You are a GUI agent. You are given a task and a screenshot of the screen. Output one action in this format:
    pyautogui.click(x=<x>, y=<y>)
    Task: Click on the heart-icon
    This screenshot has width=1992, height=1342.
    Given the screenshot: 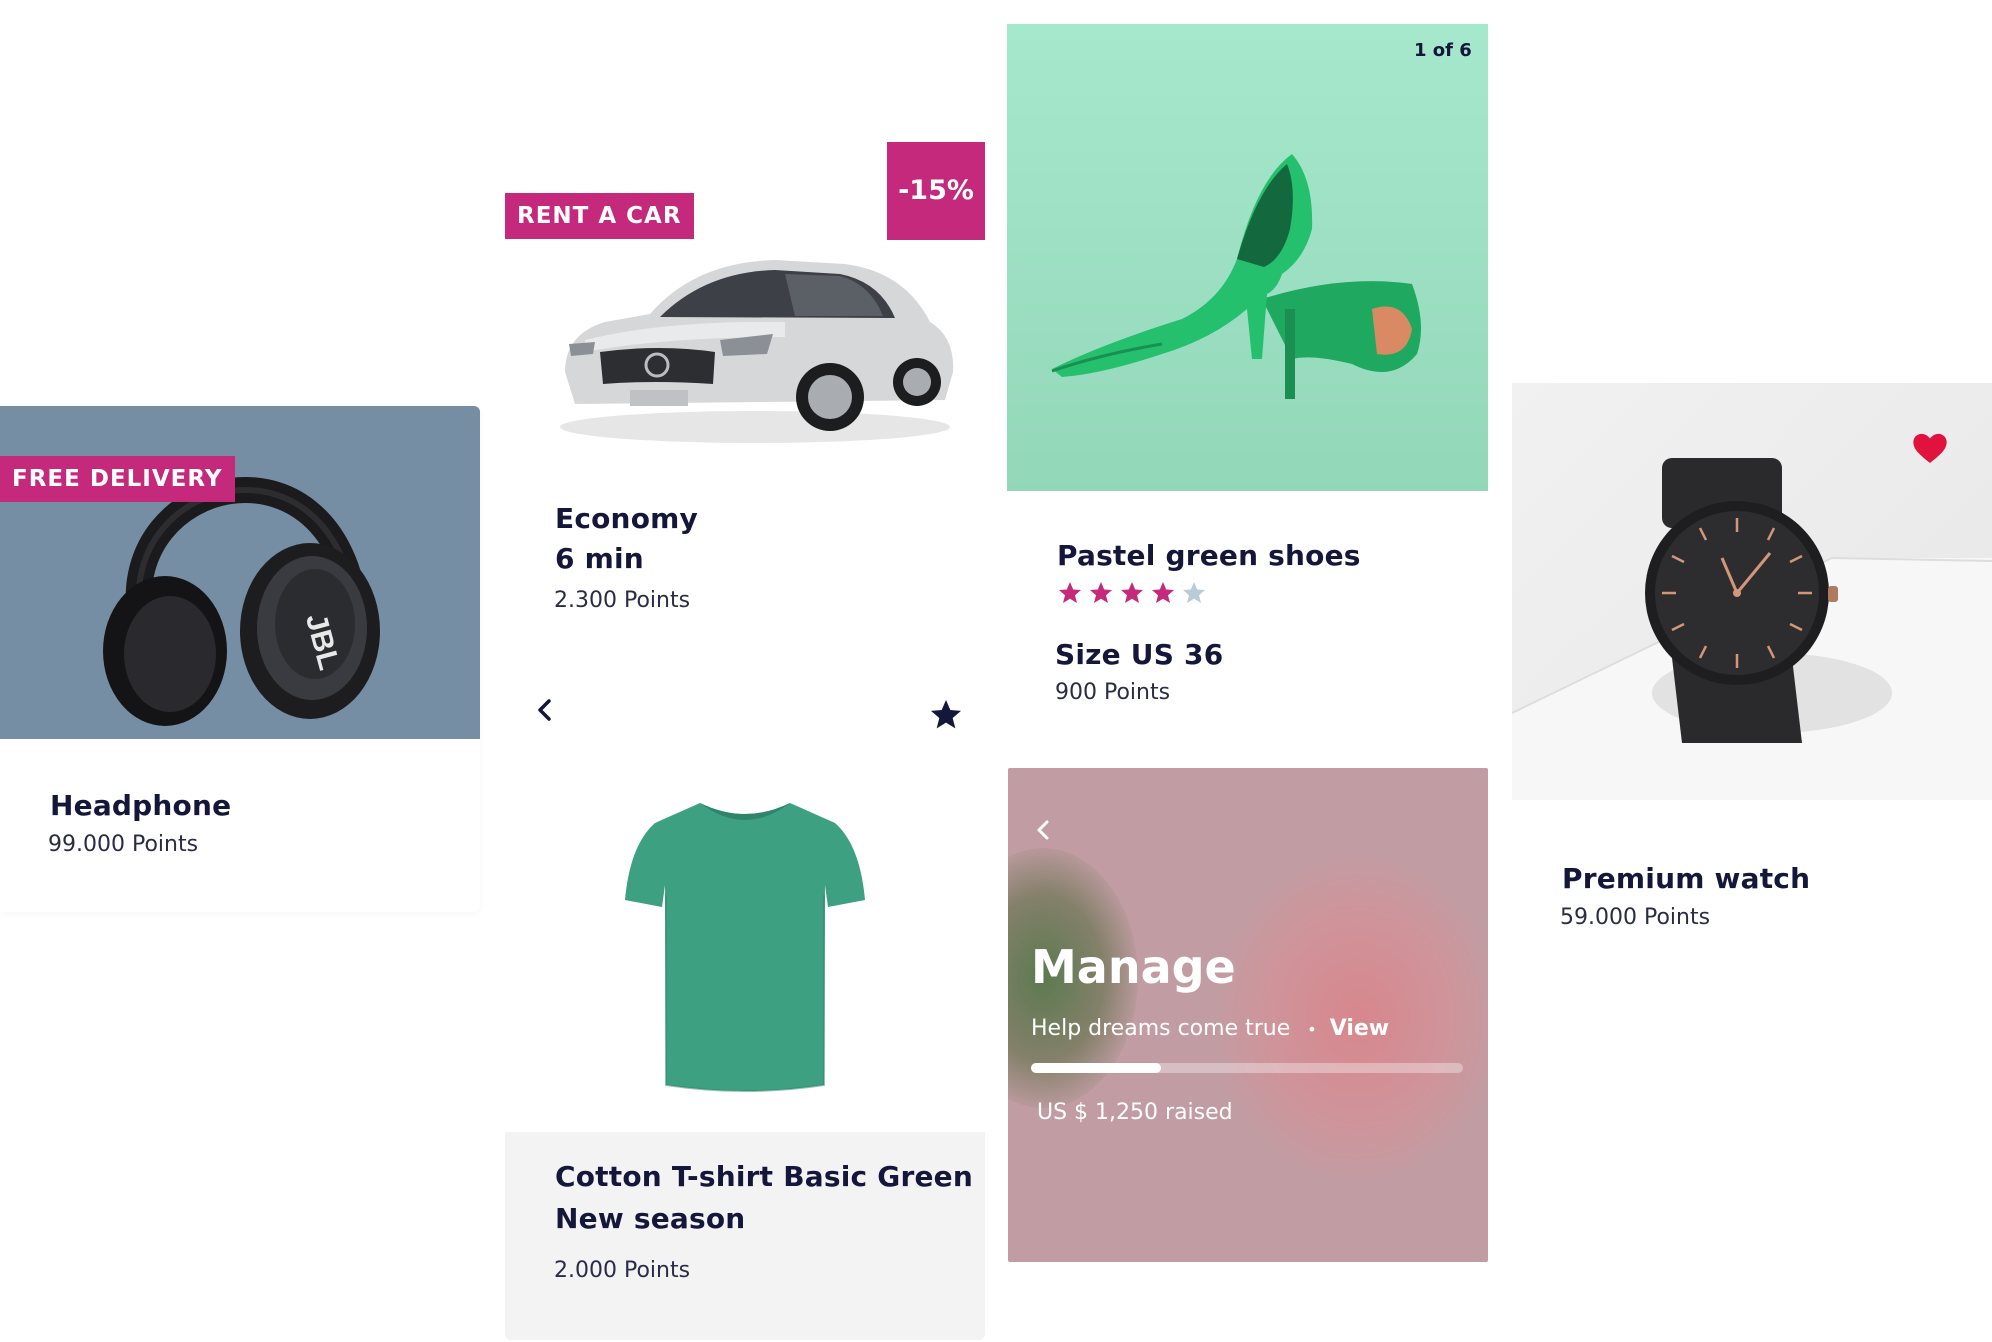 What is the action you would take?
    pyautogui.click(x=1930, y=448)
    